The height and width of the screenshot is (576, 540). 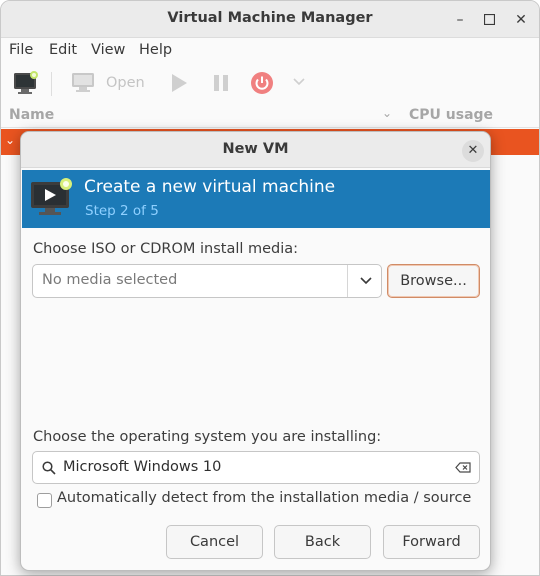 I want to click on maximize-button, so click(x=489, y=20).